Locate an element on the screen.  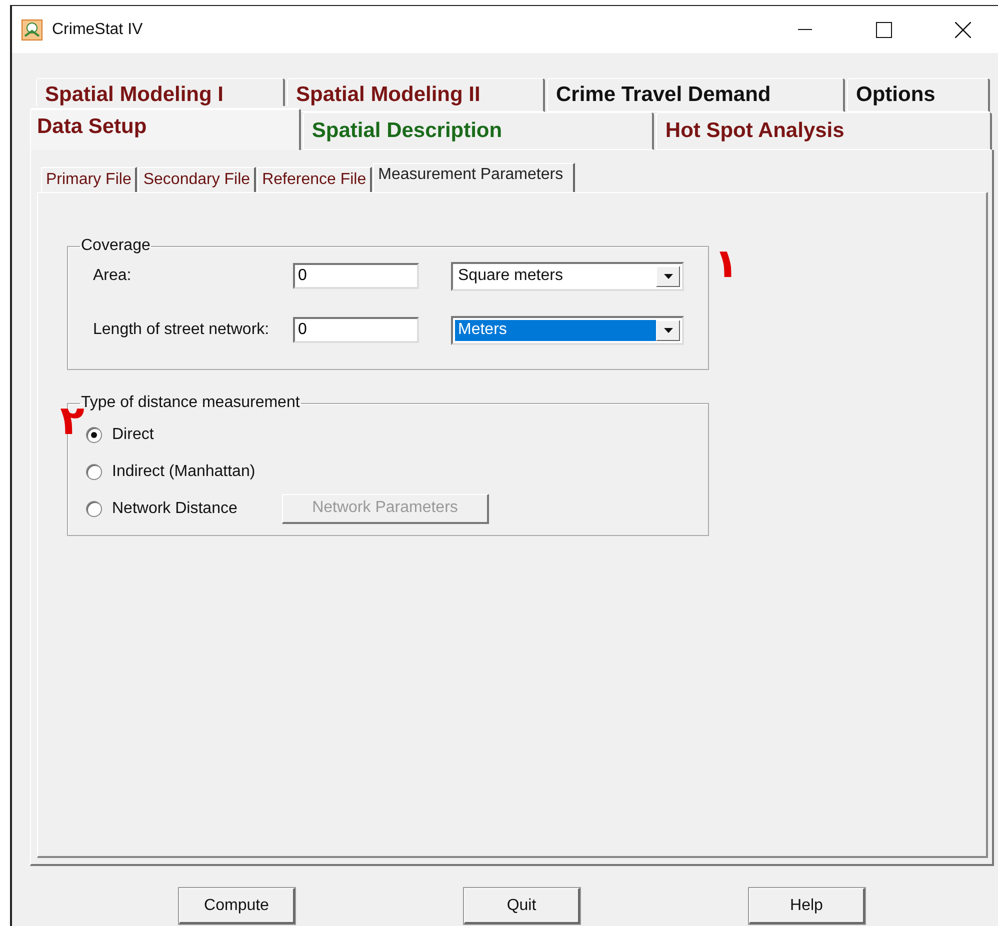
main-tab: Hot Spot Analysis is located at coordinates (824, 131).